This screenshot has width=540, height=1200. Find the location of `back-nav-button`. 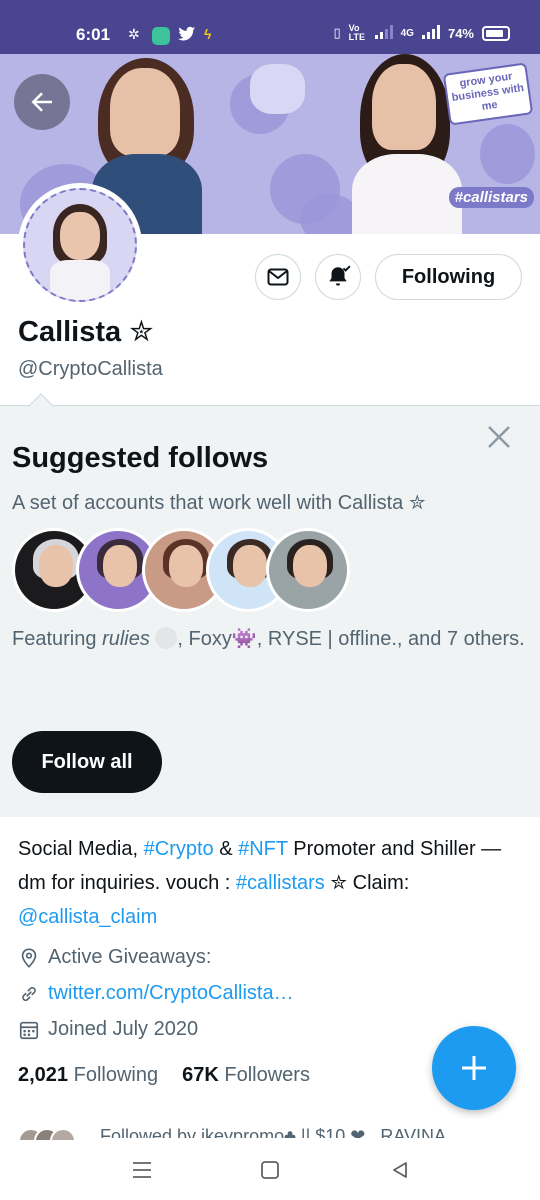

back-nav-button is located at coordinates (400, 1170).